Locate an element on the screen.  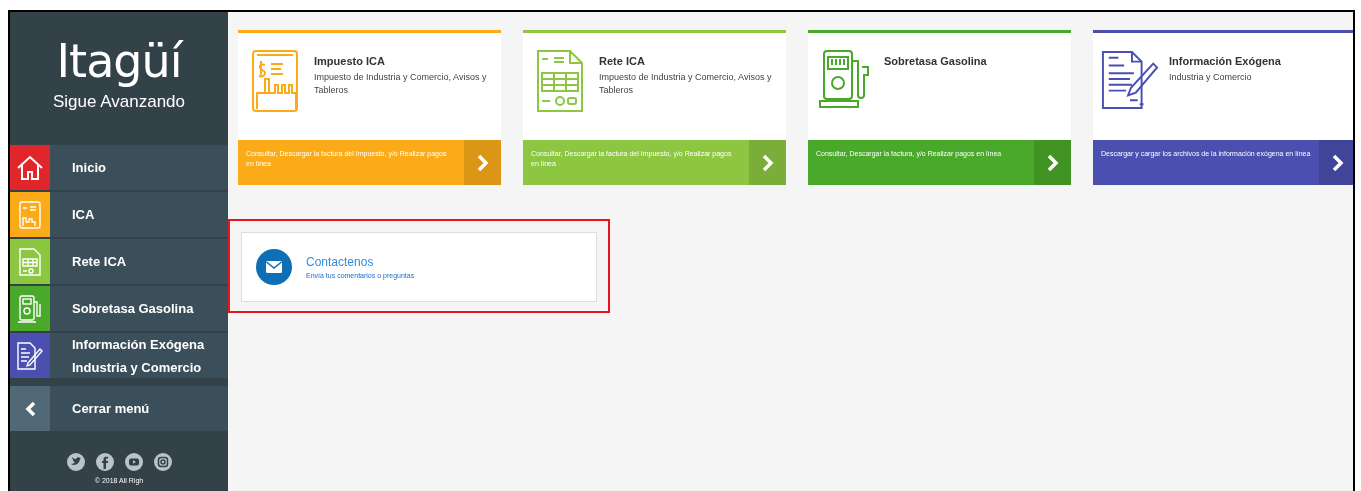
menu-sublabel: Industria y Comercio is located at coordinates (137, 367).